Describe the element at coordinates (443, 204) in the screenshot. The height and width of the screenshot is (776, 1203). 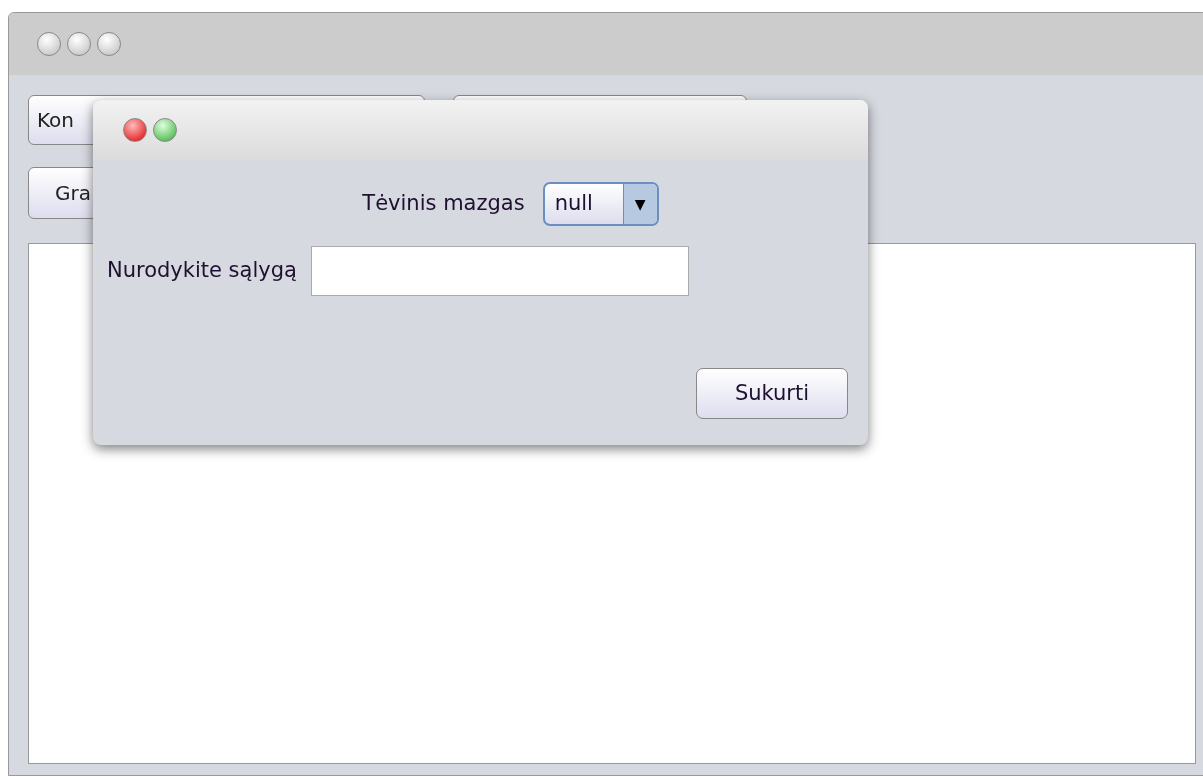
I see `parent-node-label: Tėvinis mazgas` at that location.